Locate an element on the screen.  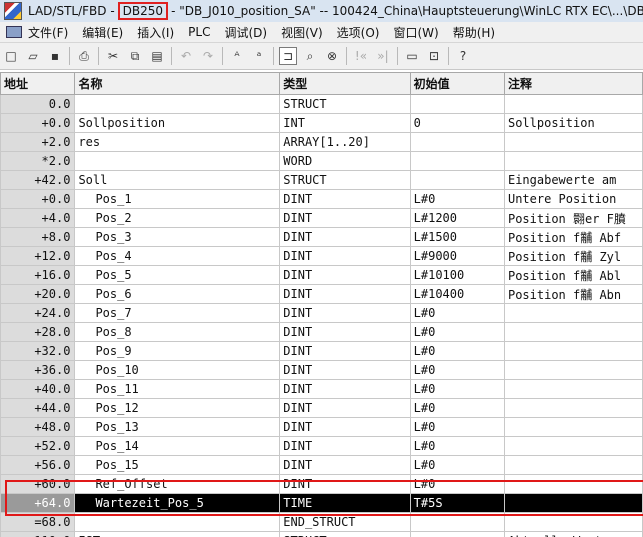
cell-comment: Position f黼 Zyl is located at coordinates (573, 256).